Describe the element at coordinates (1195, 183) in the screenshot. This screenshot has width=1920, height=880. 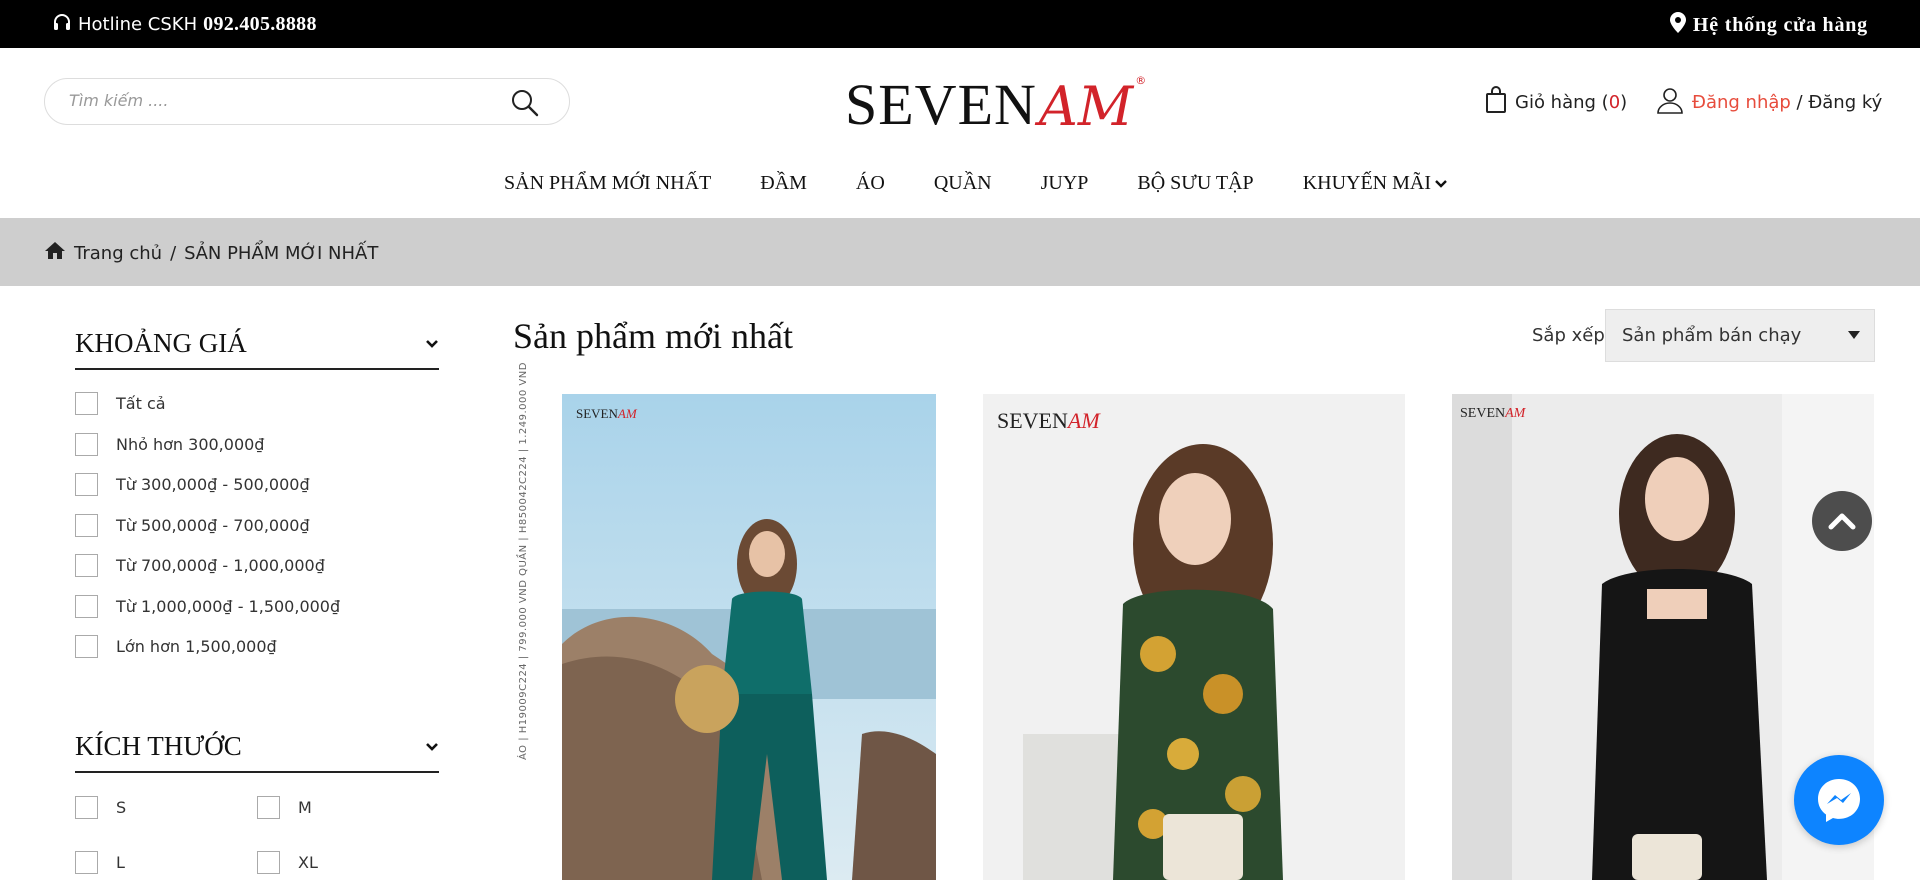
I see `nav-item-collections: BỘ SƯU TẬP` at that location.